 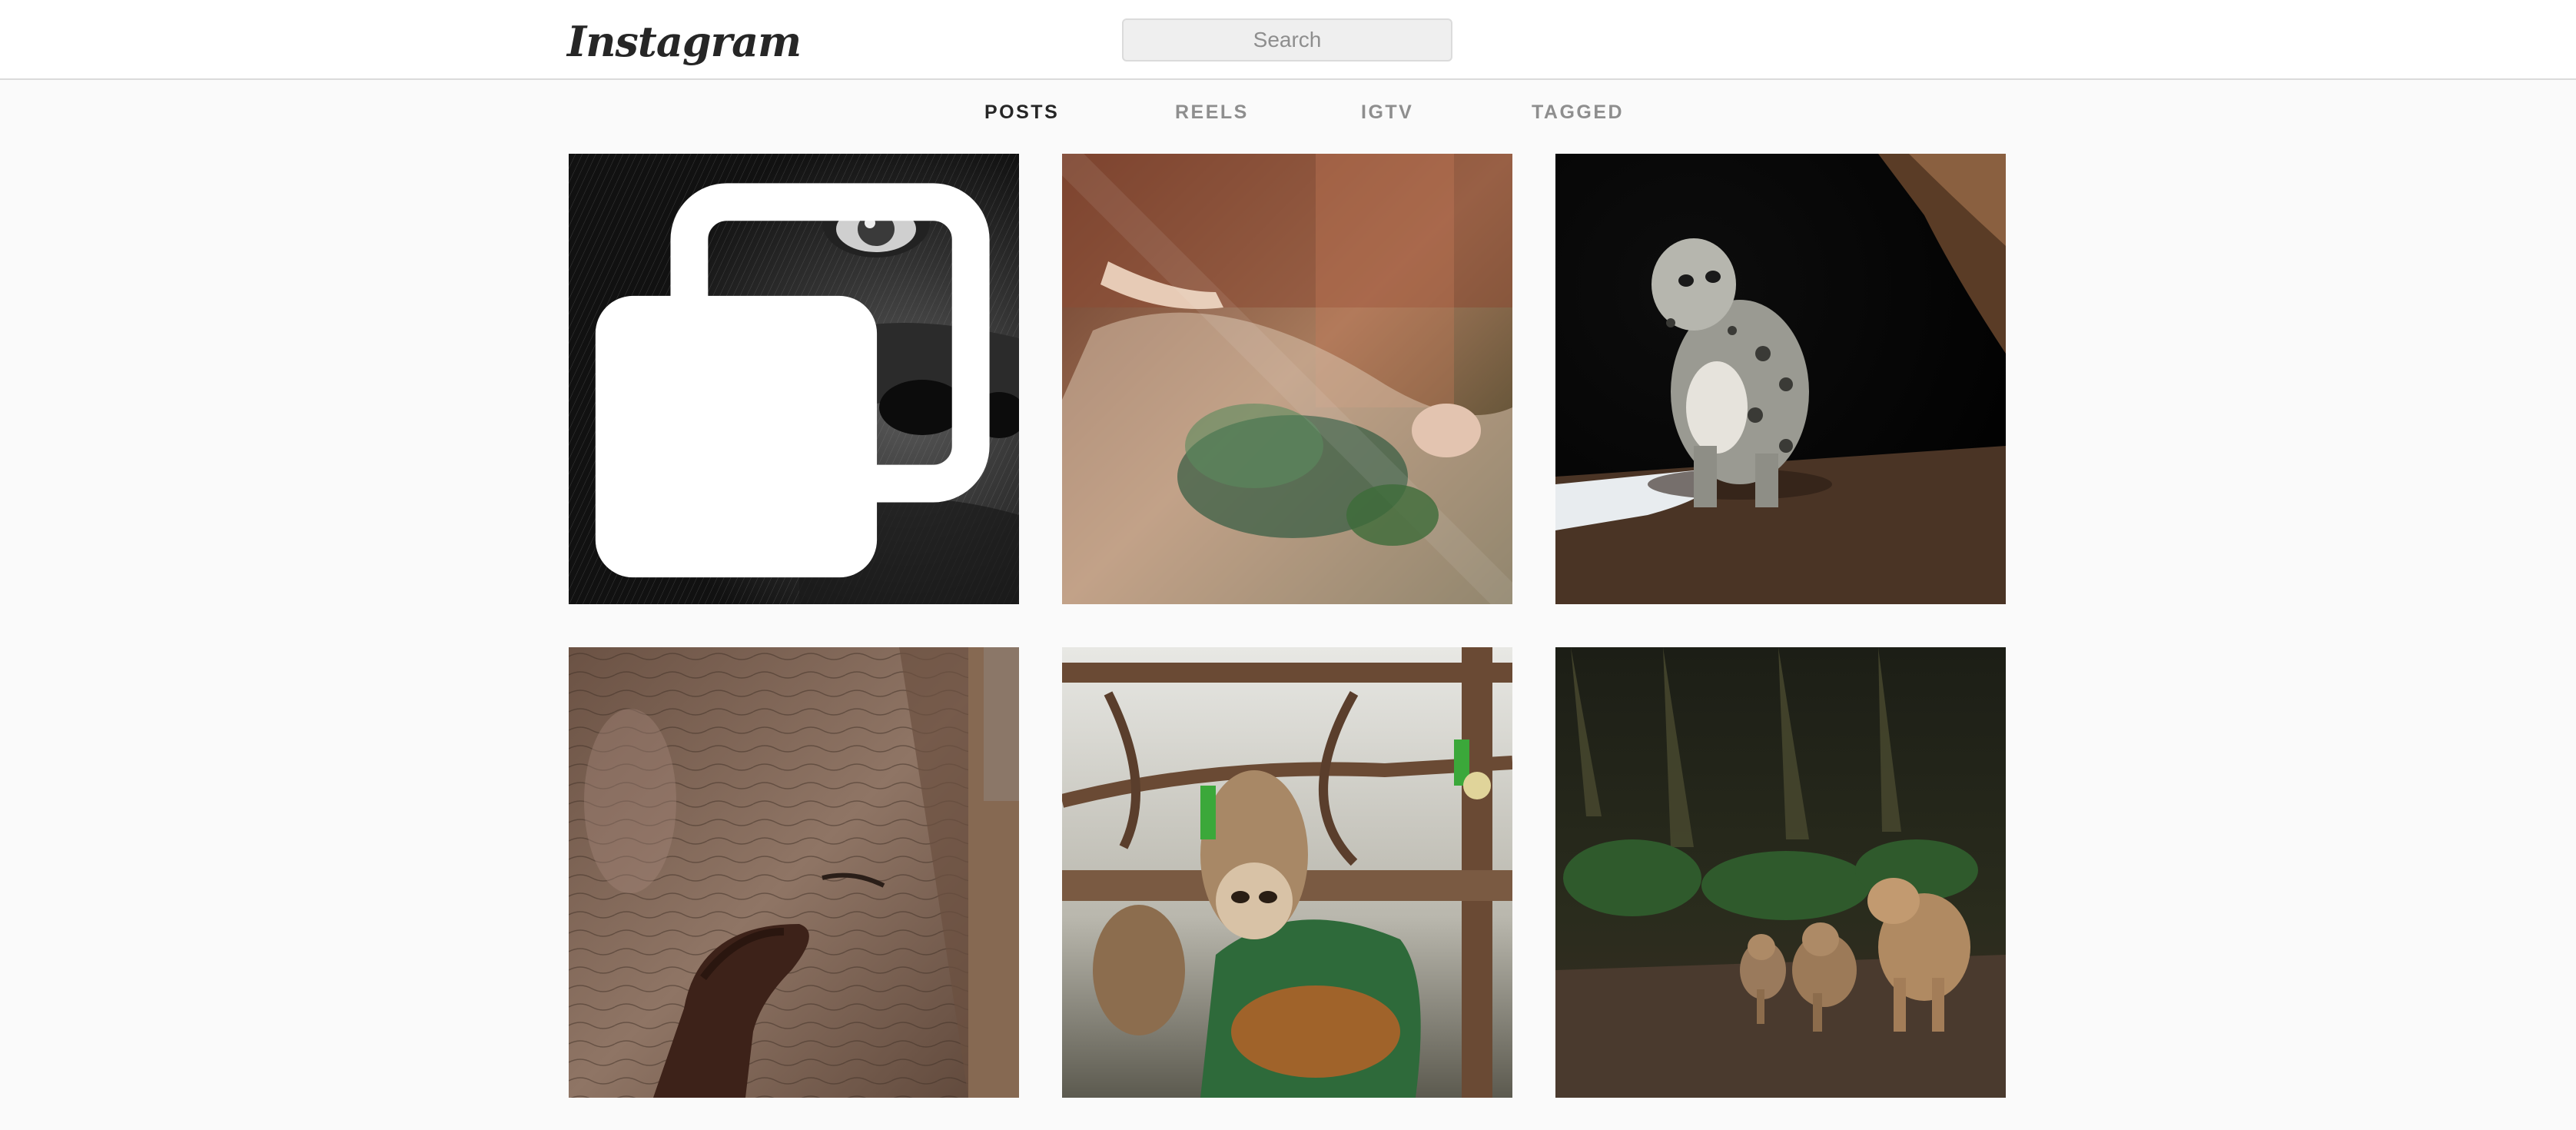 I want to click on tab-igtv: IGTV, so click(x=1387, y=112).